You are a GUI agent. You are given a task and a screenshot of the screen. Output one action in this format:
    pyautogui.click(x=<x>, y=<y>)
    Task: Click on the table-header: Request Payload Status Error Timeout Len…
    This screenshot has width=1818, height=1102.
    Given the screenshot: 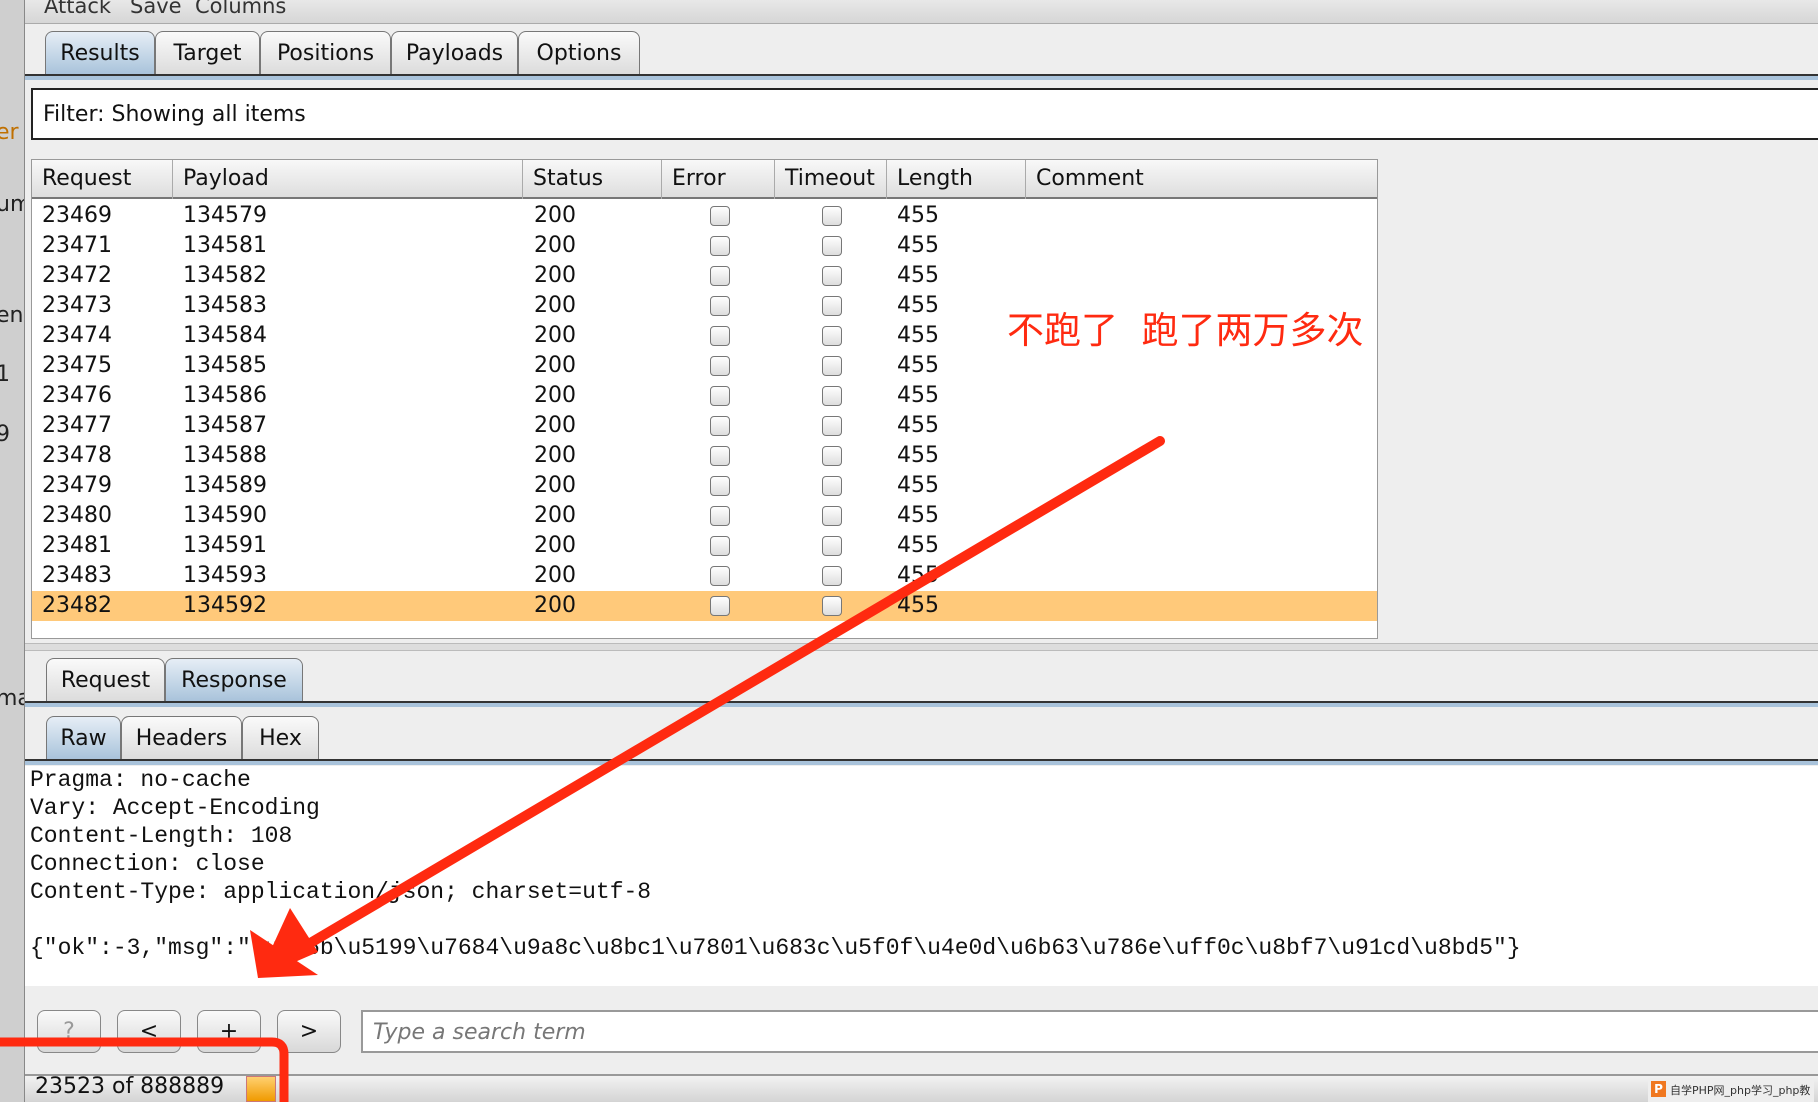 What is the action you would take?
    pyautogui.click(x=704, y=179)
    